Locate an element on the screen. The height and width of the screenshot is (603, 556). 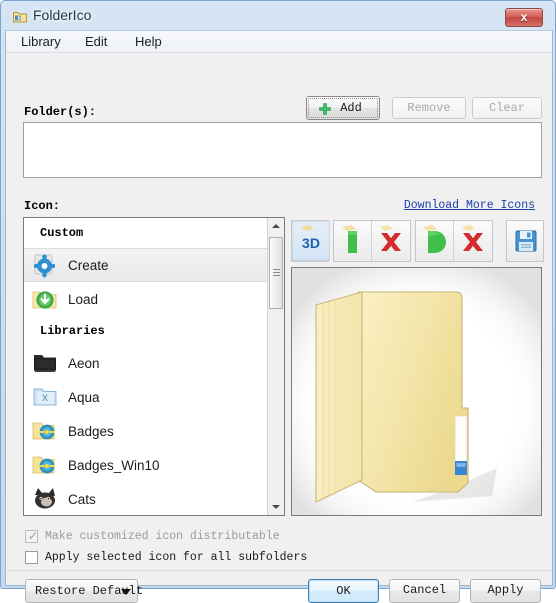
list-item-label: Aqua is located at coordinates (84, 397).